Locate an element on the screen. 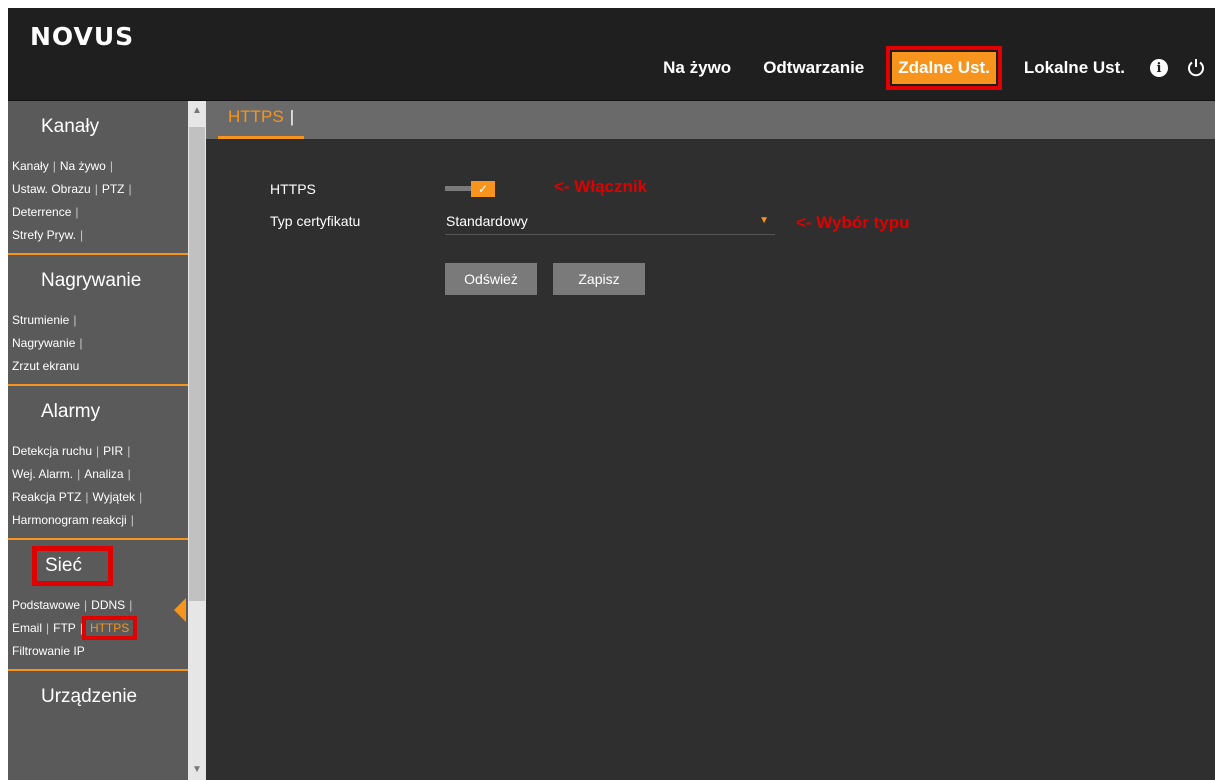  link-line: Strumienie | is located at coordinates (44, 320).